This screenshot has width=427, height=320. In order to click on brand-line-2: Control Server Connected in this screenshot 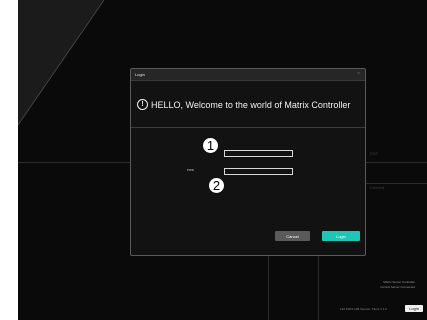, I will do `click(397, 287)`.